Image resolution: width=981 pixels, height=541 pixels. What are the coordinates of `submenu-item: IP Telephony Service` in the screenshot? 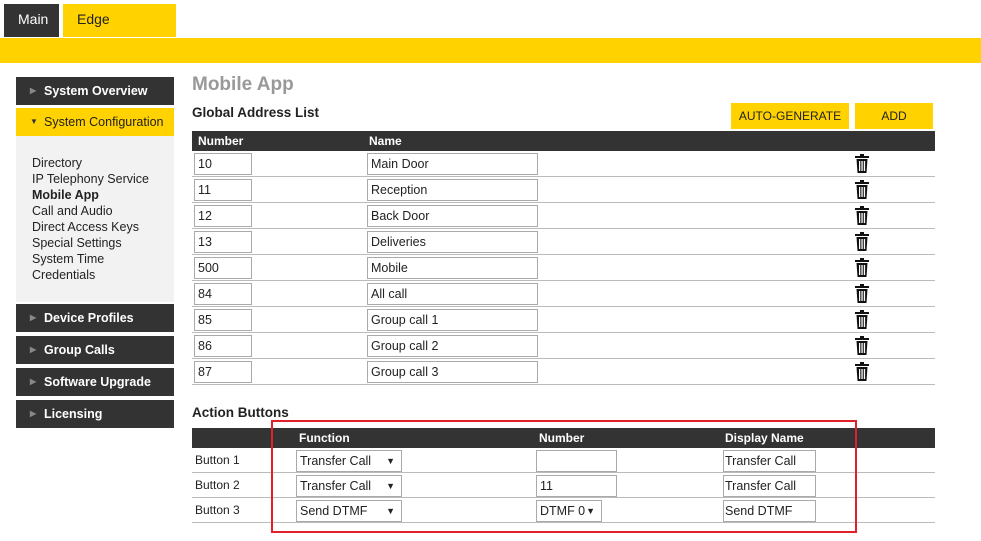 It's located at (103, 179).